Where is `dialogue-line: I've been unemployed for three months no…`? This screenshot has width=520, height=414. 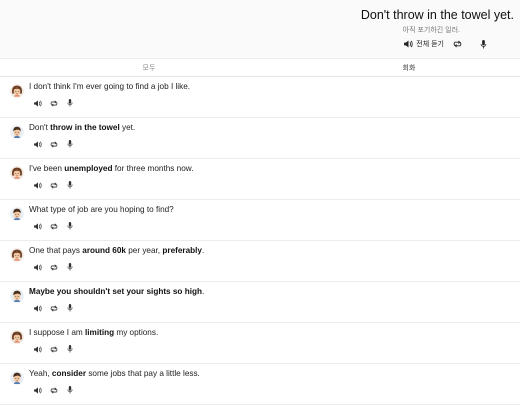
dialogue-line: I've been unemployed for three months no… is located at coordinates (111, 168).